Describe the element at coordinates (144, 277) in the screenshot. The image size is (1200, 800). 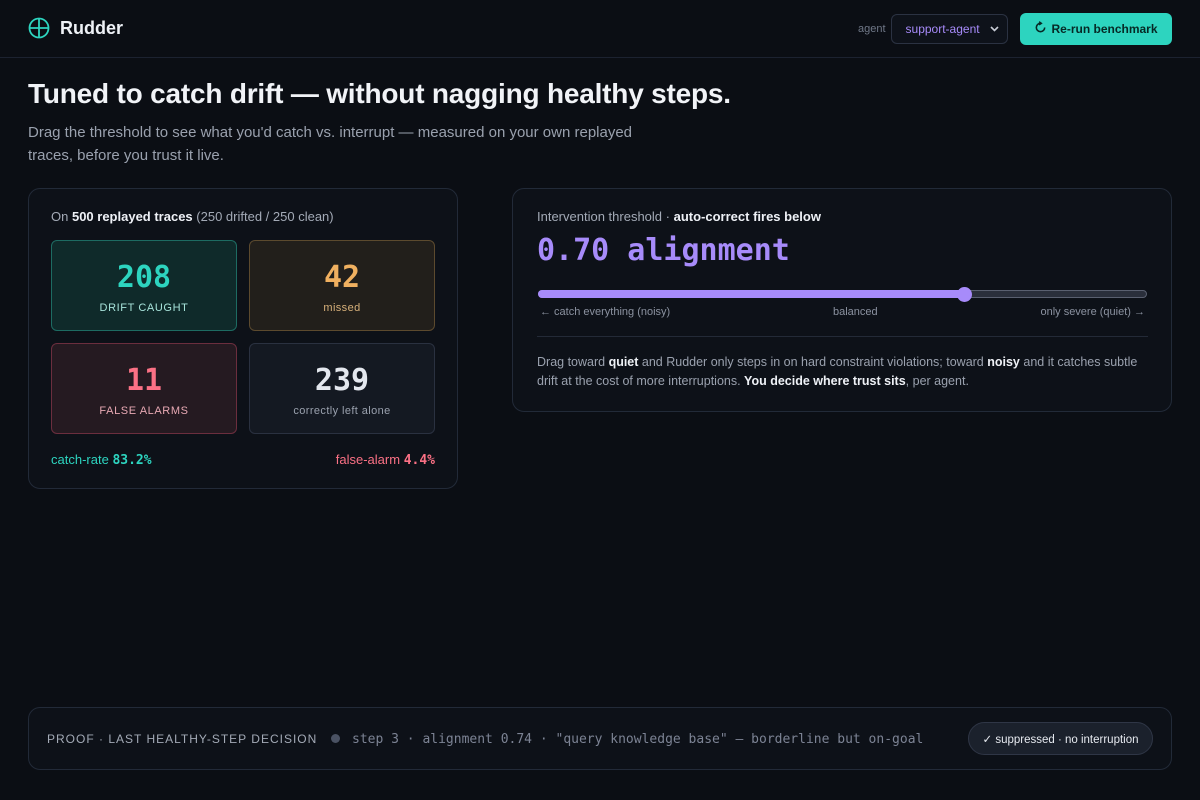
I see `drift-caught-value: 208` at that location.